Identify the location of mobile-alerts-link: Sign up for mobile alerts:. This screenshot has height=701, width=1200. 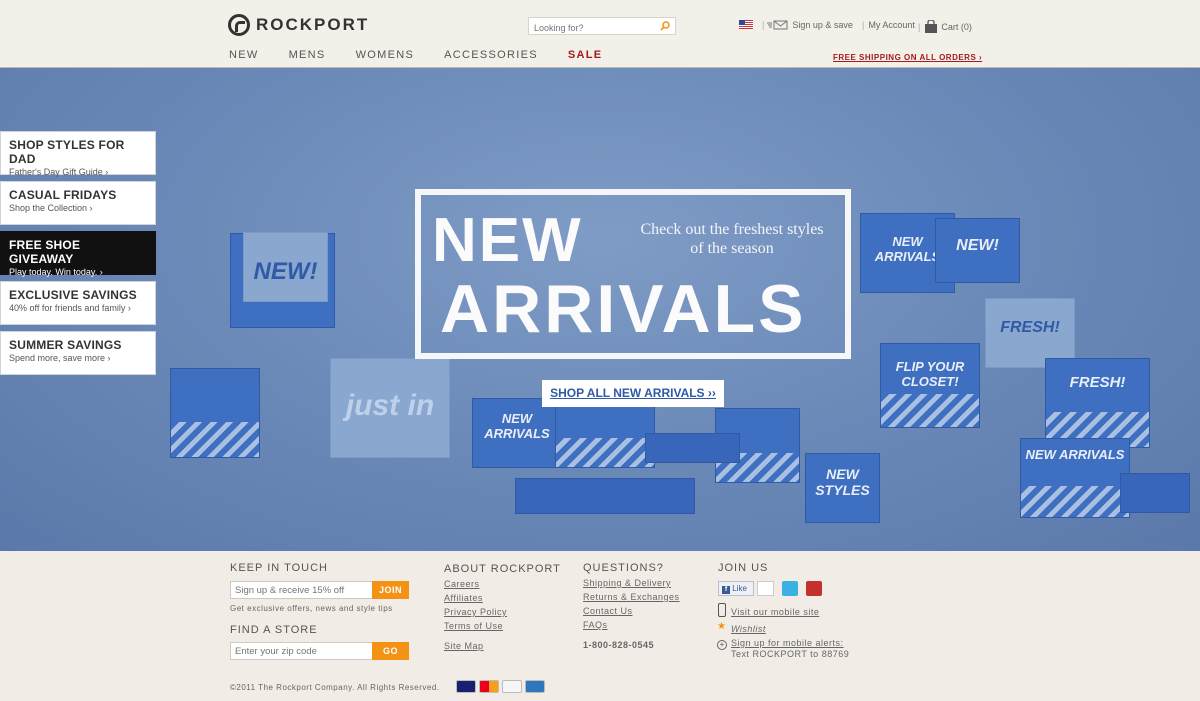
(787, 643).